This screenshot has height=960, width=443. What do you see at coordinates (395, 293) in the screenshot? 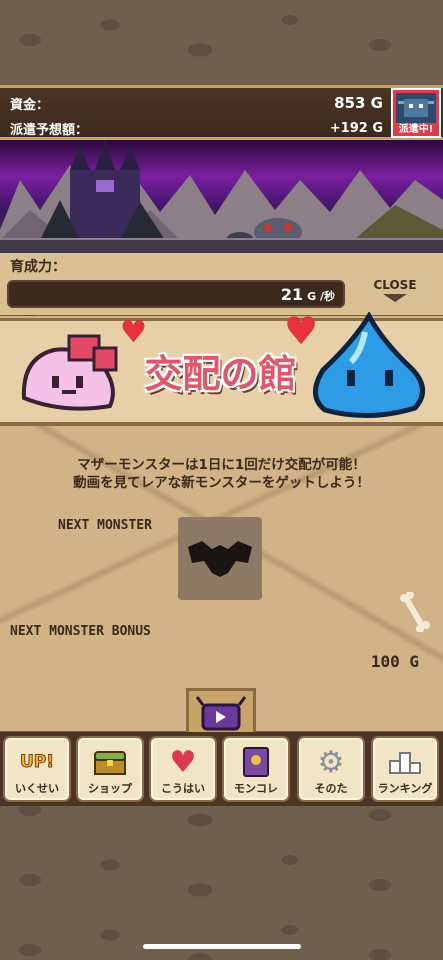
I see `close-button: CLOSE` at bounding box center [395, 293].